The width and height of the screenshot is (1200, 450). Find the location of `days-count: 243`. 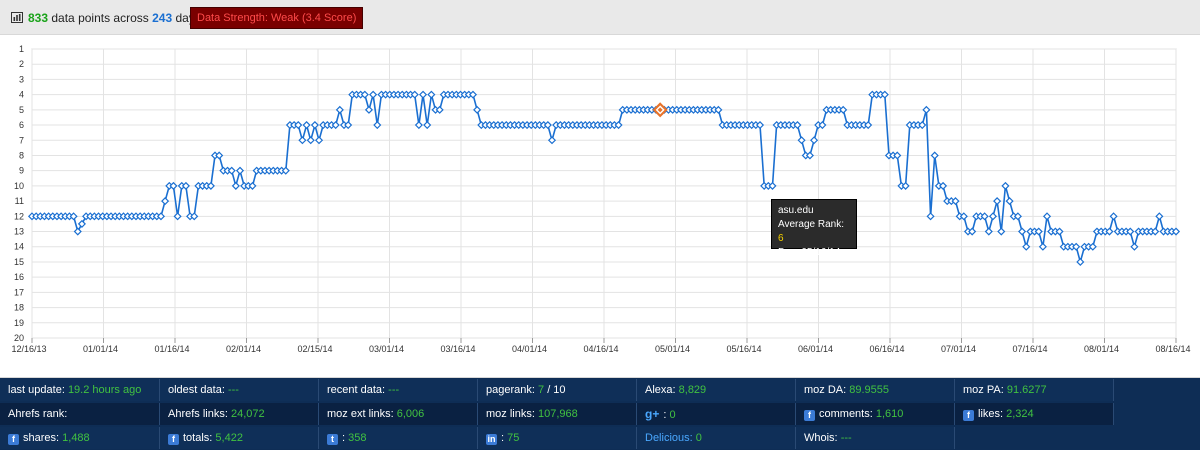

days-count: 243 is located at coordinates (162, 18).